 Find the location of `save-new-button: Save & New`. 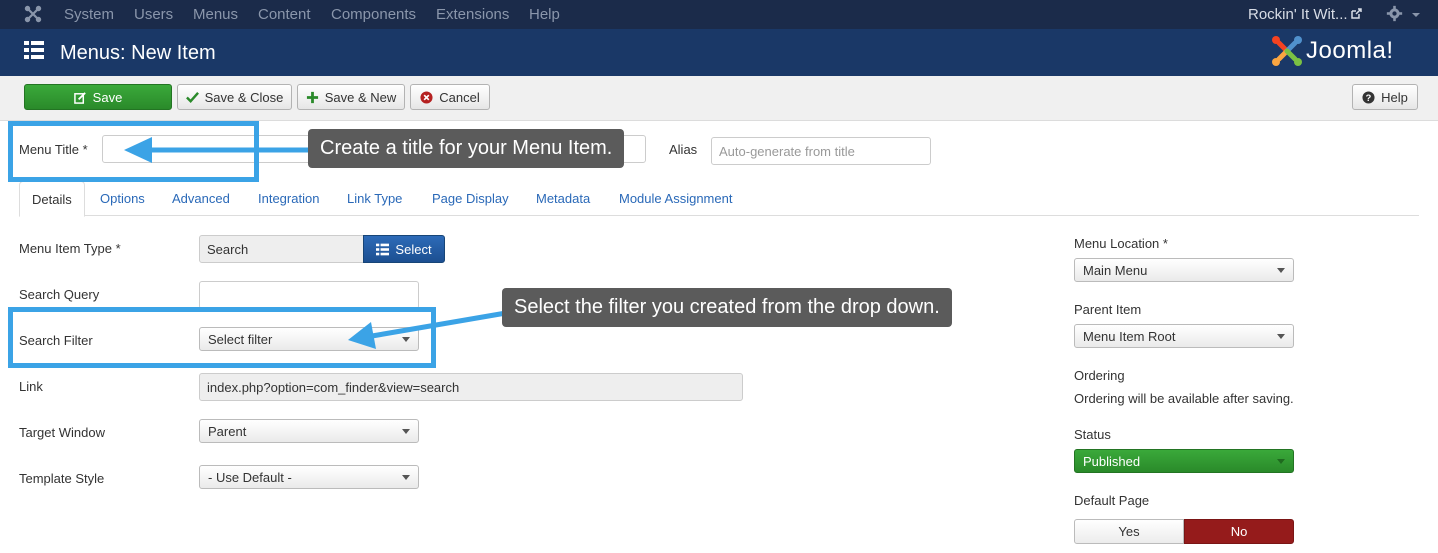

save-new-button: Save & New is located at coordinates (351, 97).